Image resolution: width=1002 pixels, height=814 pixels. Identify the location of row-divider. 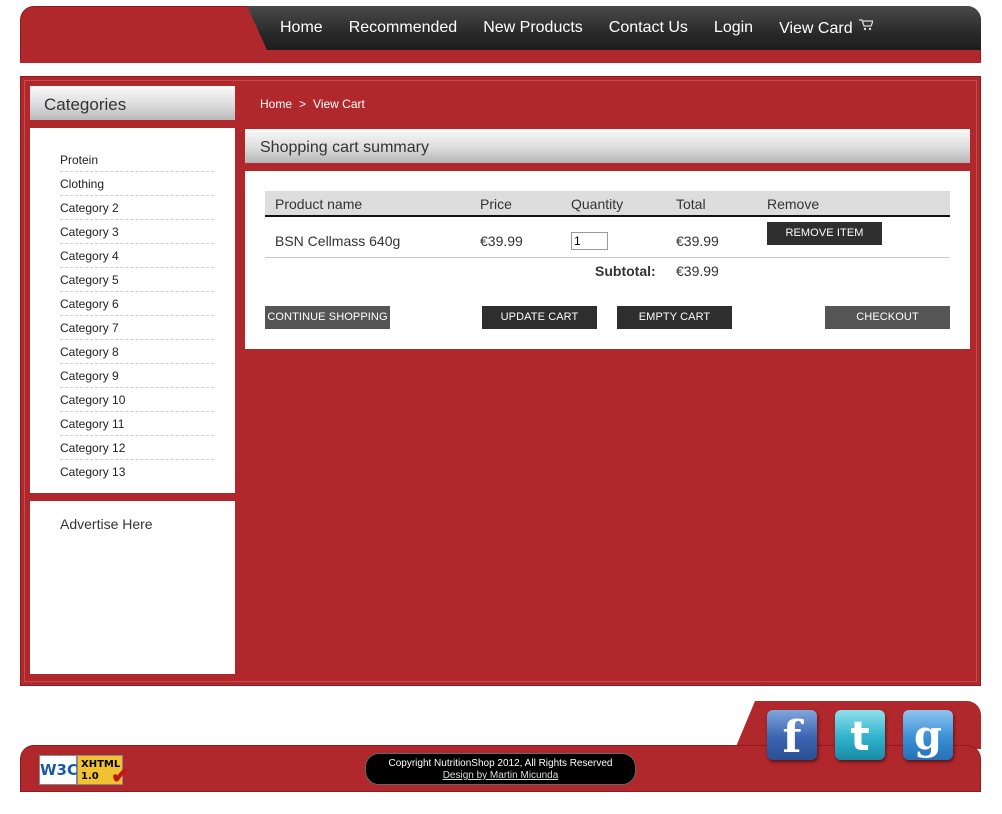
(607, 257).